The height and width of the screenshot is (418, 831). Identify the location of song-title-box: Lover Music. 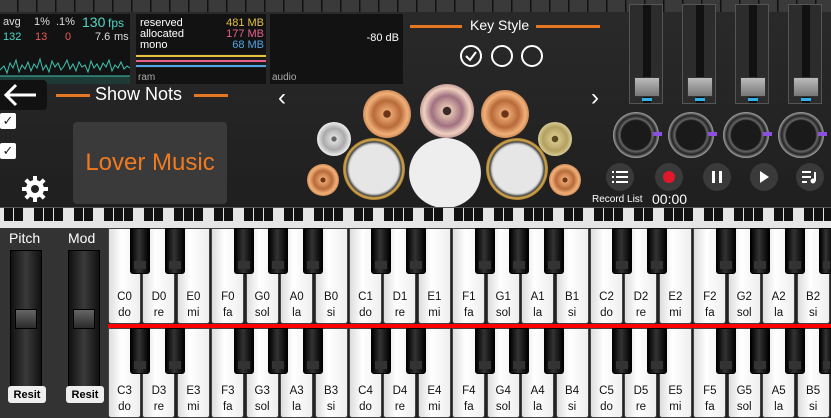
(150, 163).